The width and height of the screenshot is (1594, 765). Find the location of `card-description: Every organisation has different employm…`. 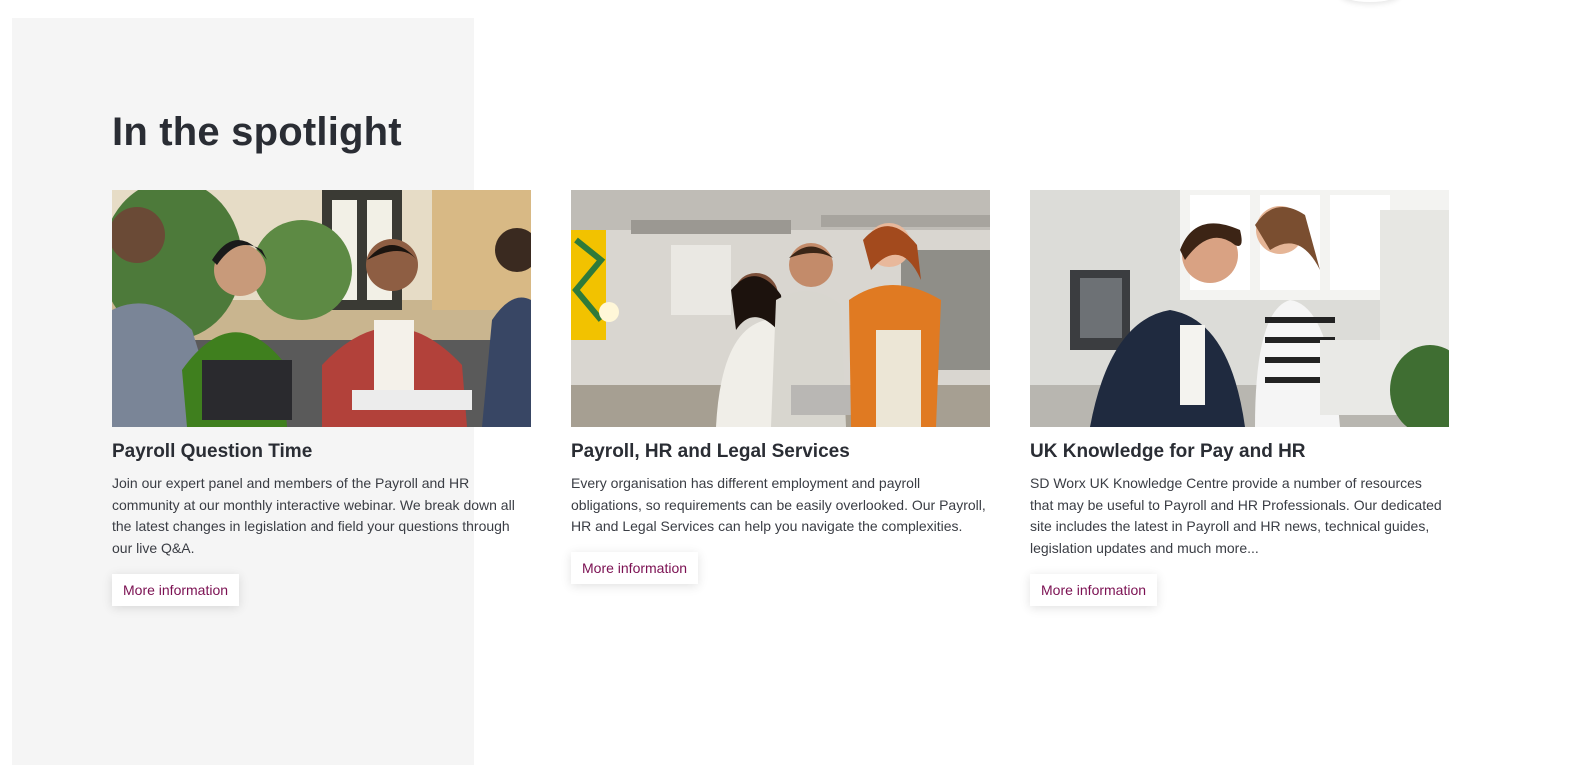

card-description: Every organisation has different employm… is located at coordinates (778, 505).